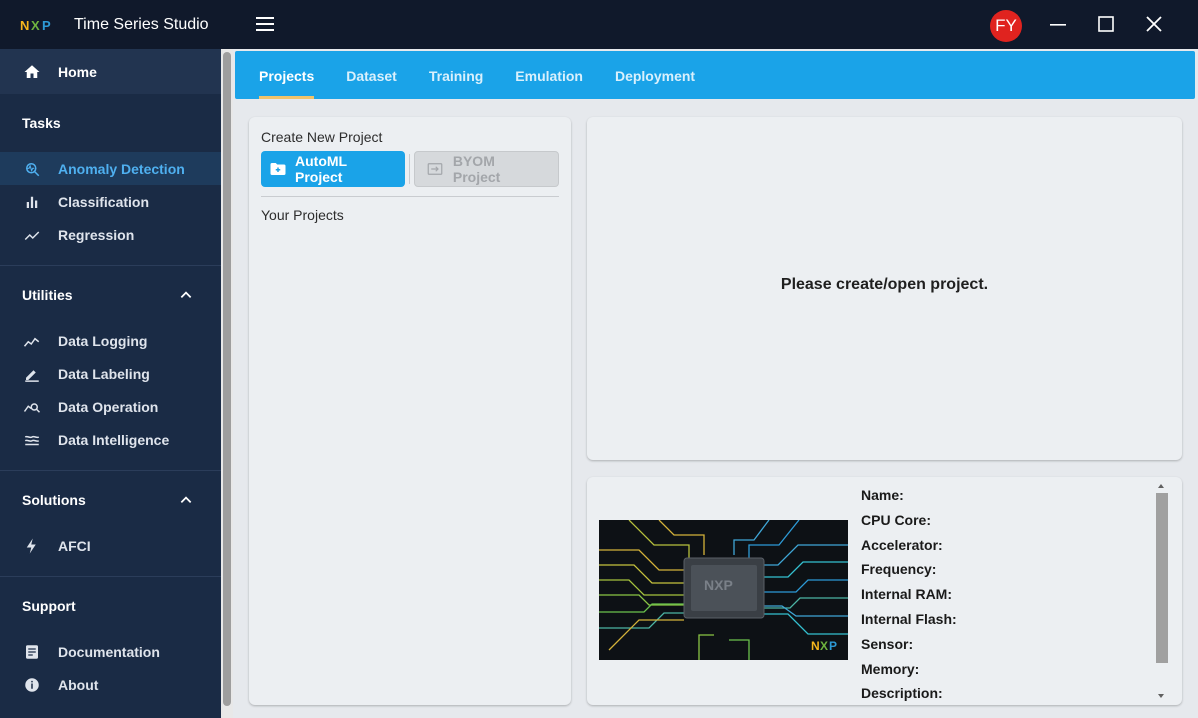 Image resolution: width=1198 pixels, height=718 pixels. What do you see at coordinates (110, 123) in the screenshot?
I see `tasks-header: Tasks` at bounding box center [110, 123].